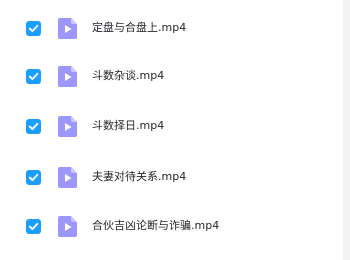 The image size is (350, 260). I want to click on file-name: 夫妻对待关系.mp4, so click(139, 177).